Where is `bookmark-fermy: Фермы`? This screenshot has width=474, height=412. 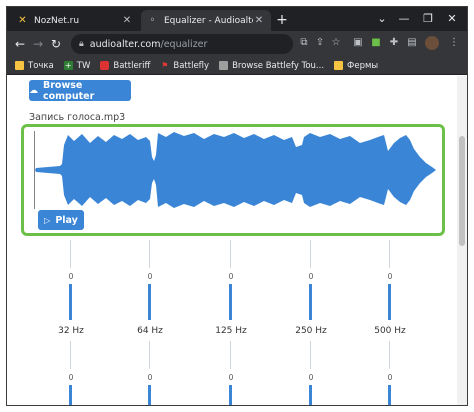 bookmark-fermy: Фермы is located at coordinates (356, 66).